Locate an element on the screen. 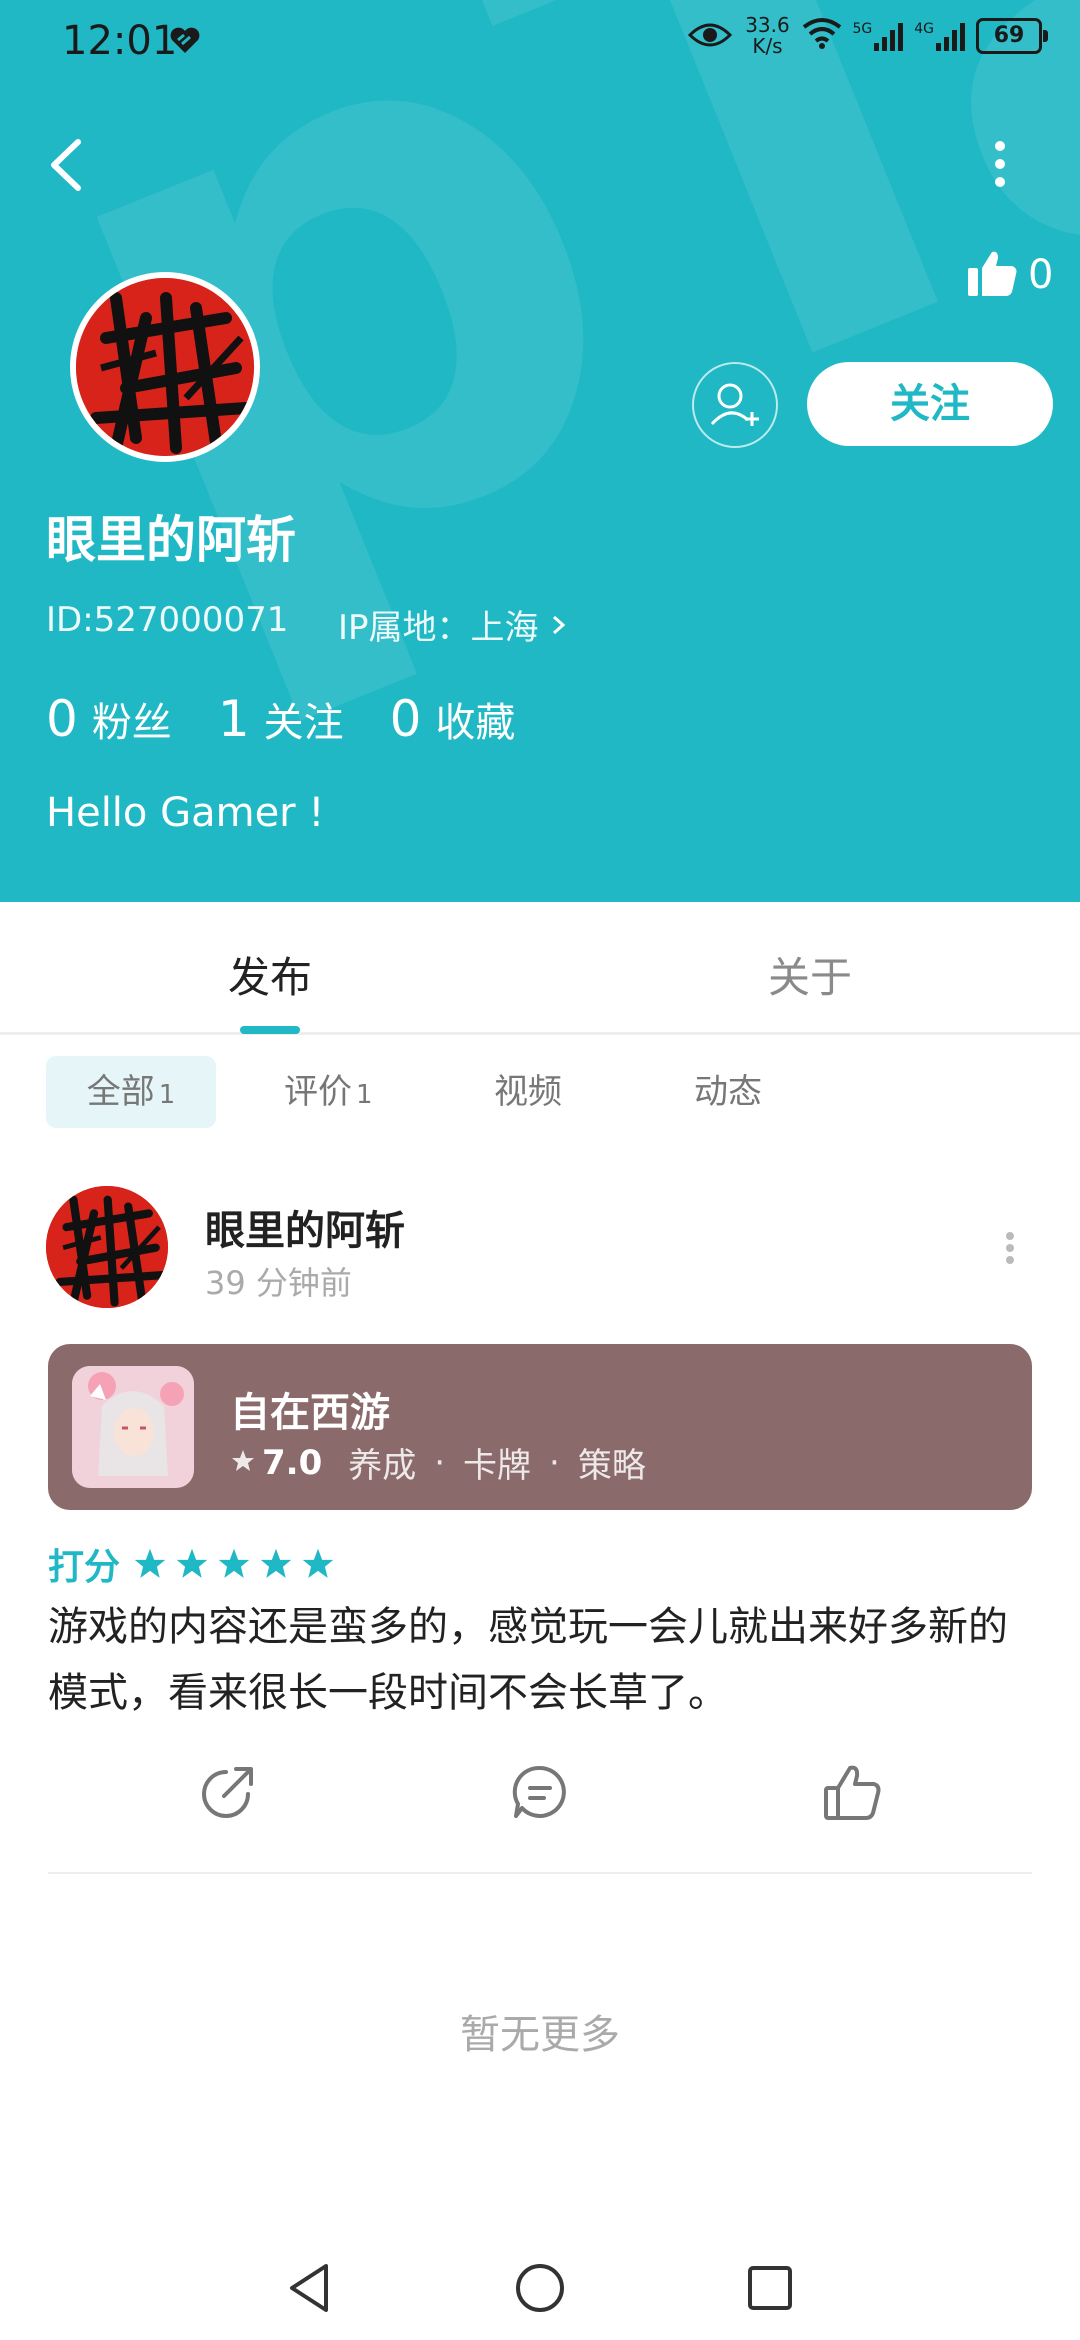 The width and height of the screenshot is (1080, 2340). net-speed: 33.6 K/s is located at coordinates (767, 36).